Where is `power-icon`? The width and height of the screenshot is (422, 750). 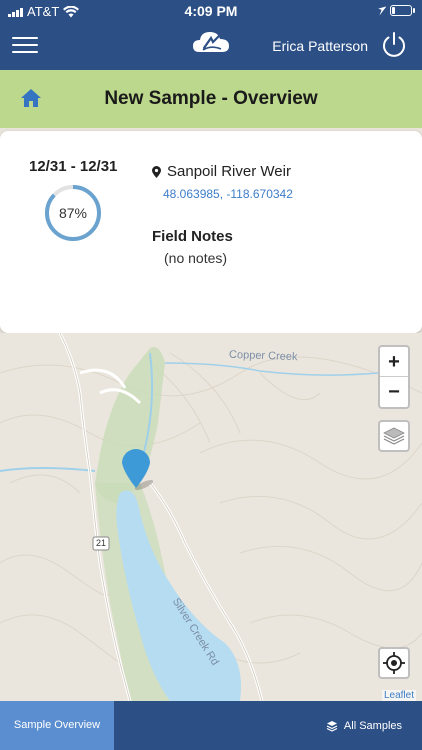
power-icon is located at coordinates (394, 45).